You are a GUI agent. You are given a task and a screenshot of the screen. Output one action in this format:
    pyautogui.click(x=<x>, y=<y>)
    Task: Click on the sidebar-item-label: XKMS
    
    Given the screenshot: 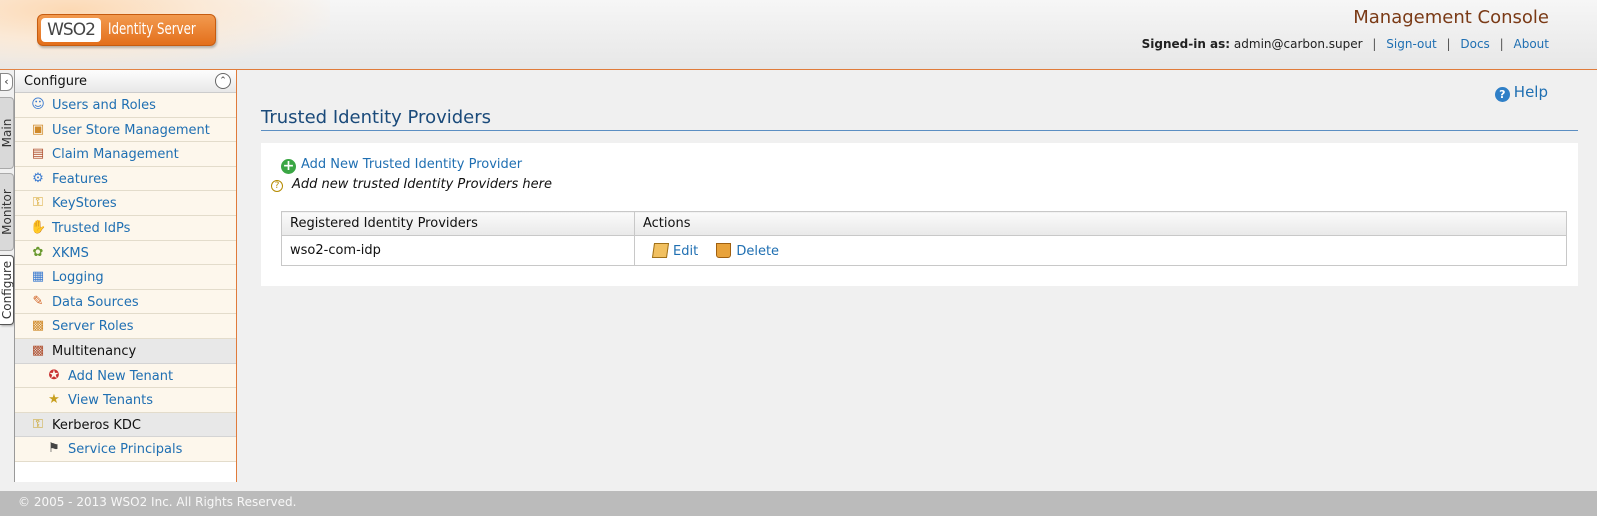 What is the action you would take?
    pyautogui.click(x=70, y=253)
    